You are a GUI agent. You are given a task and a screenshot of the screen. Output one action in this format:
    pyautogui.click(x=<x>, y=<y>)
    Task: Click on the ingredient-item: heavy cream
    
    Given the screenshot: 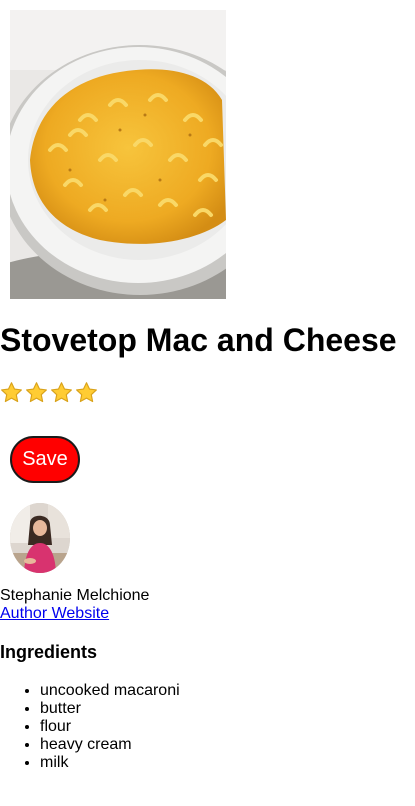 What is the action you would take?
    pyautogui.click(x=110, y=745)
    